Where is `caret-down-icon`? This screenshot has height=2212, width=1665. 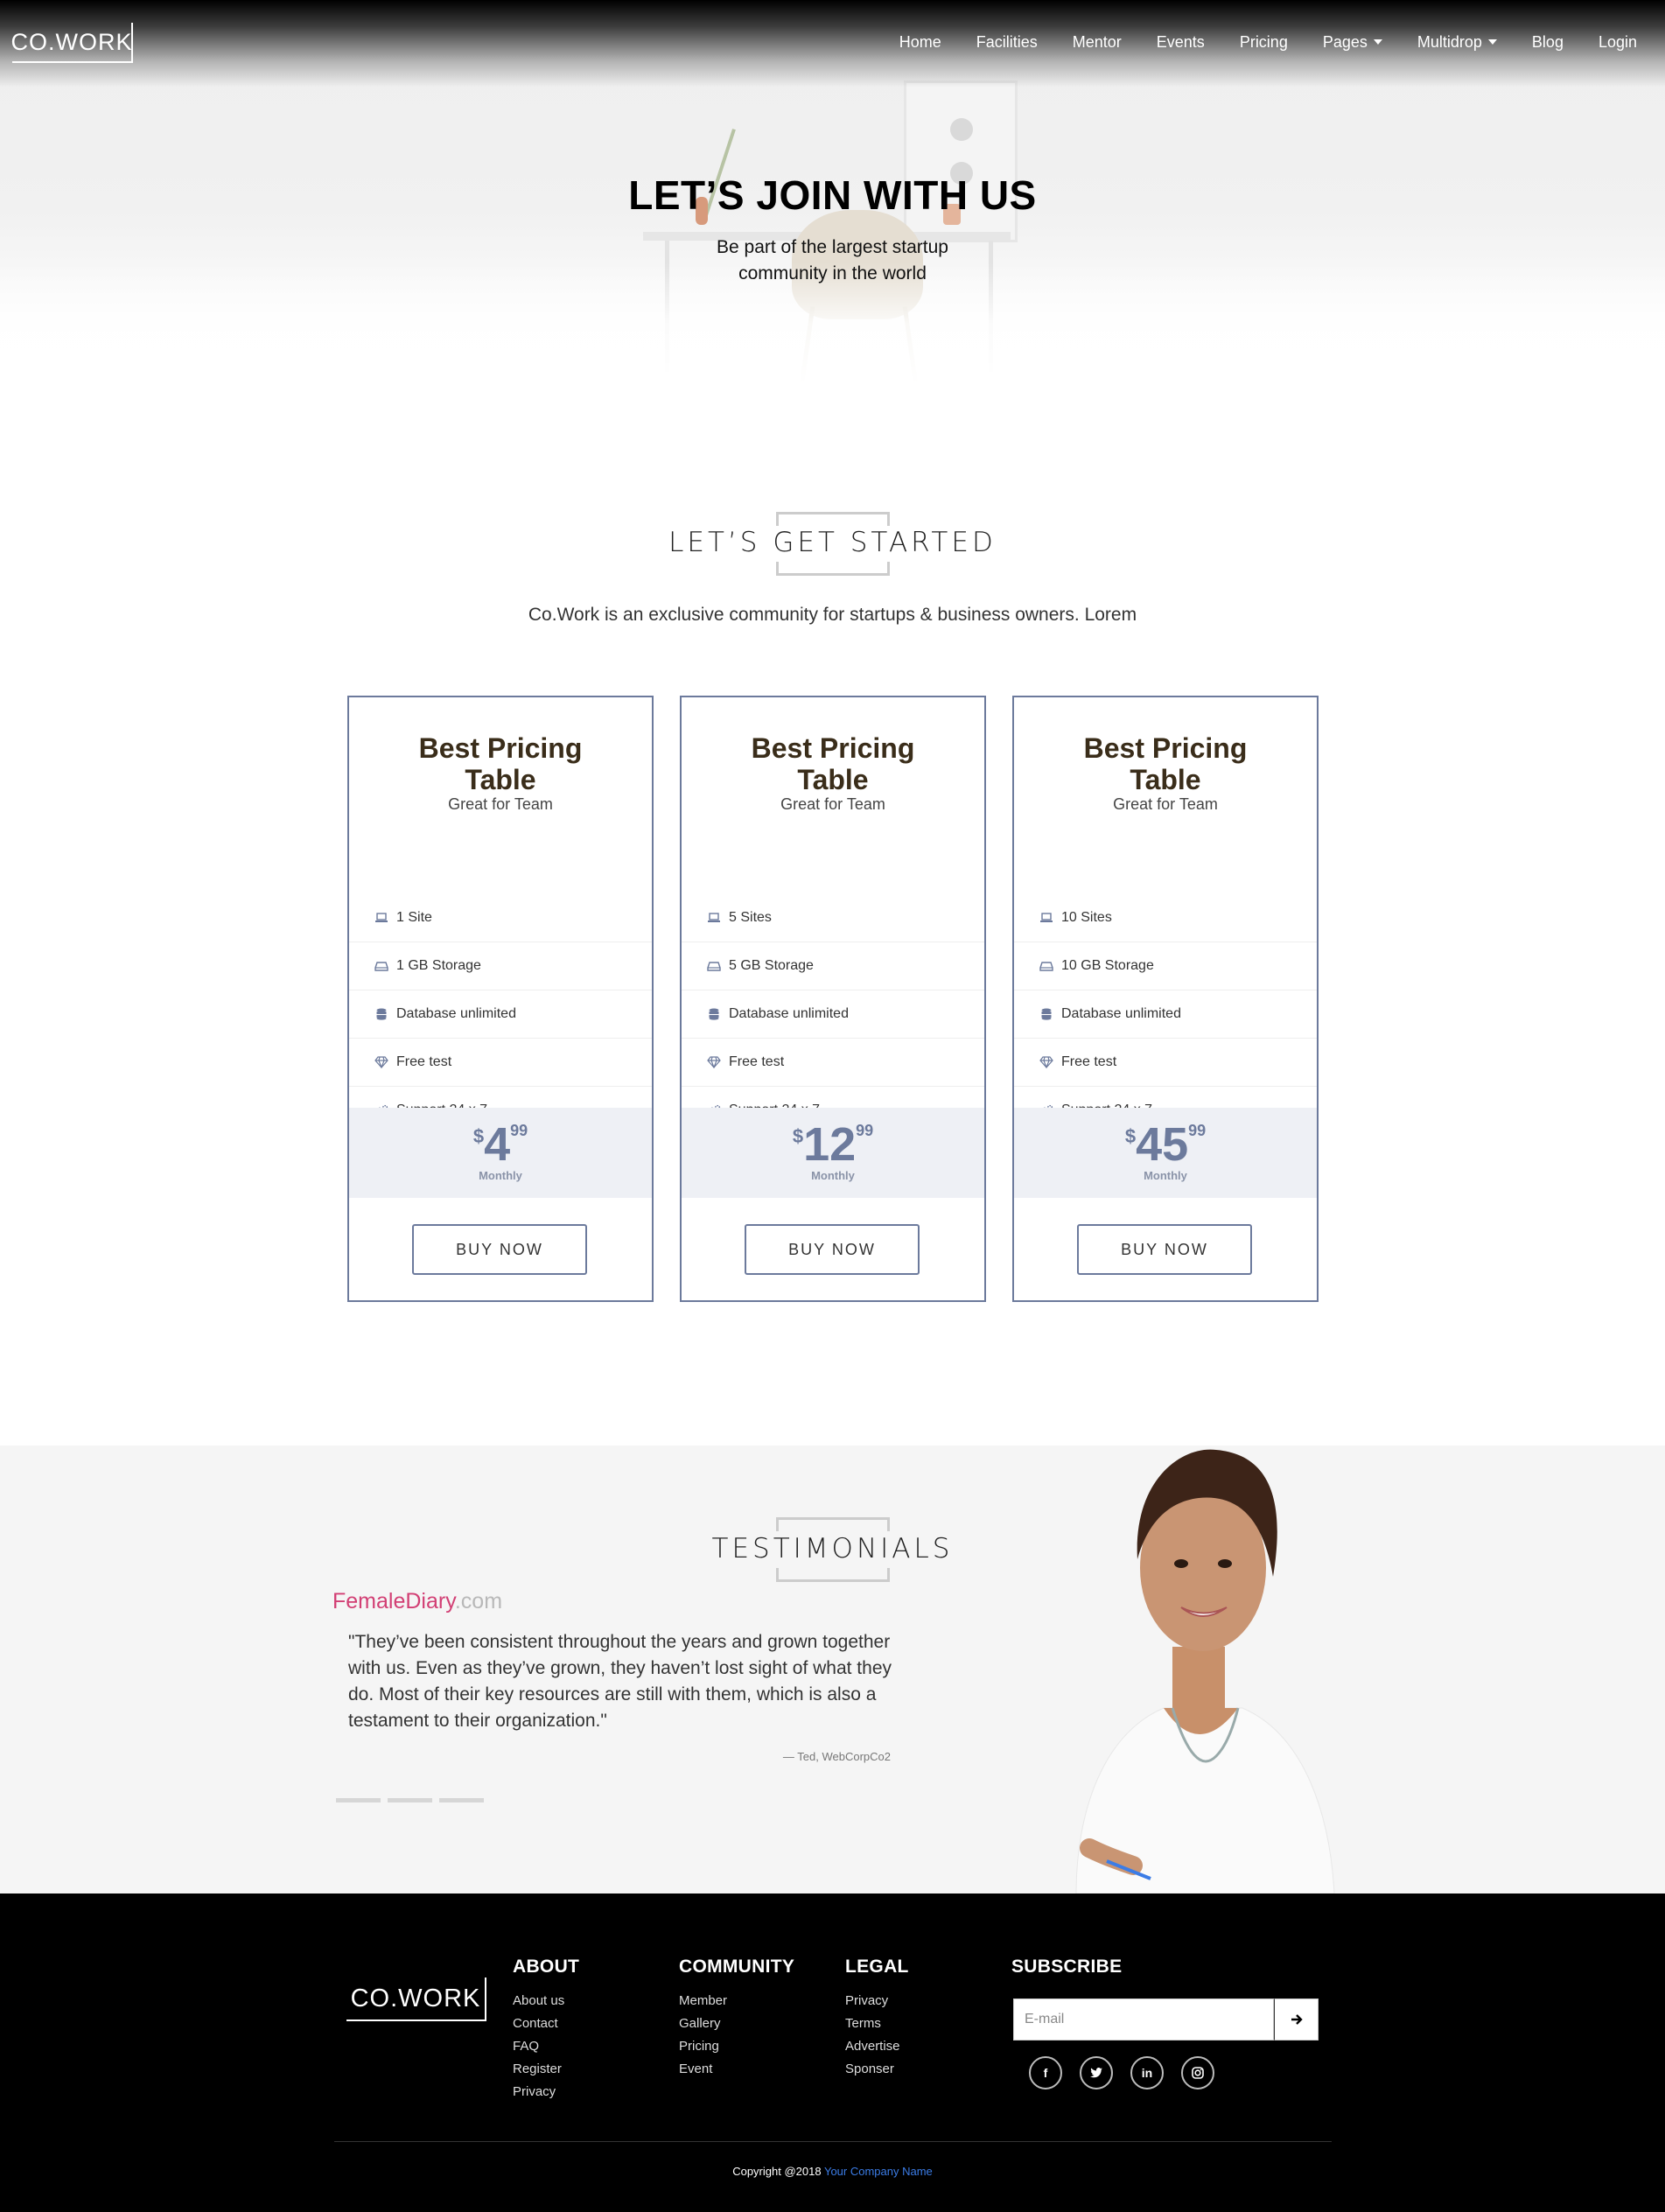 caret-down-icon is located at coordinates (1377, 42).